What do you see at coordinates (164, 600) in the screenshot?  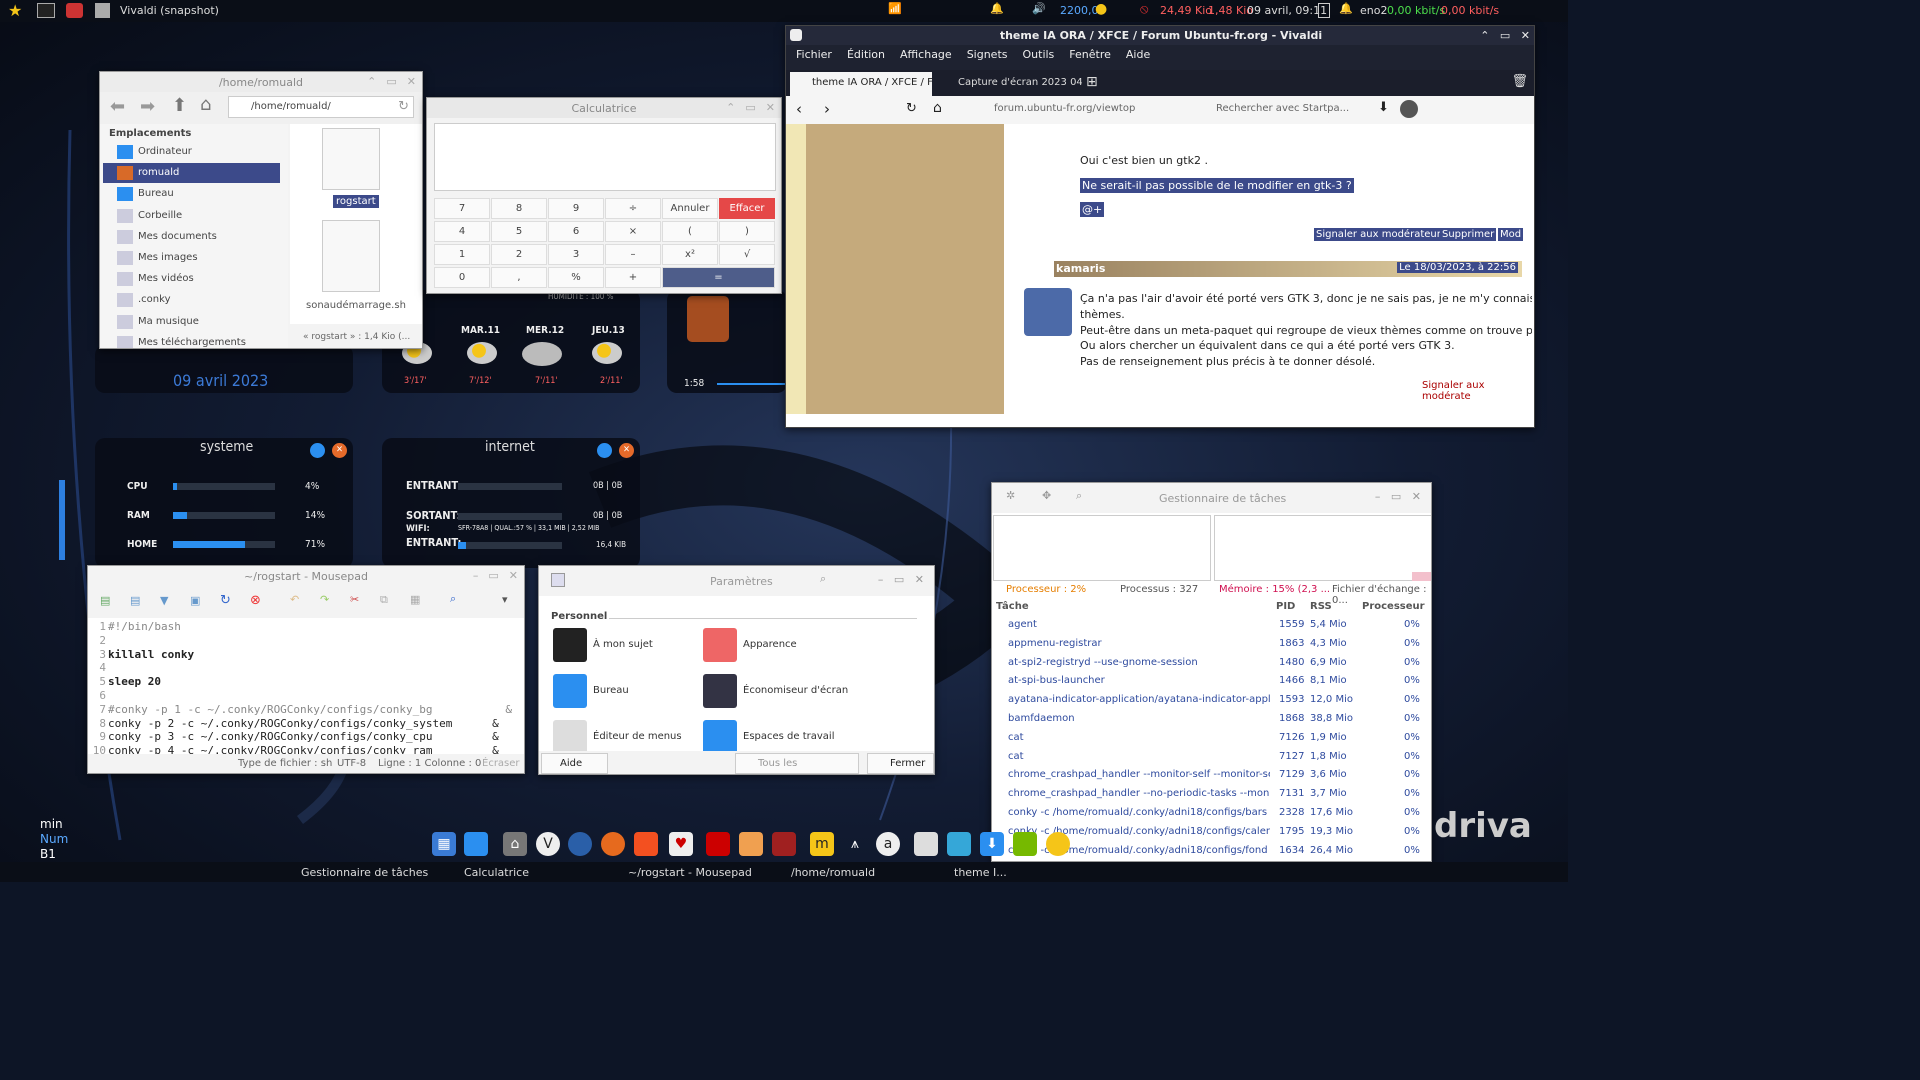 I see `save-icon: ▼` at bounding box center [164, 600].